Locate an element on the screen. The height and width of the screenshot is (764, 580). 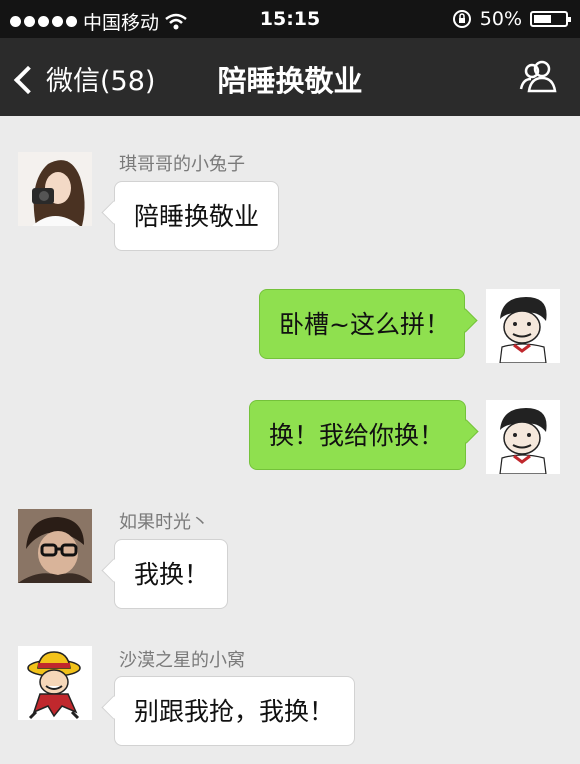
nav-bar: 微信(58) 陪睡换敬业 is located at coordinates (290, 77).